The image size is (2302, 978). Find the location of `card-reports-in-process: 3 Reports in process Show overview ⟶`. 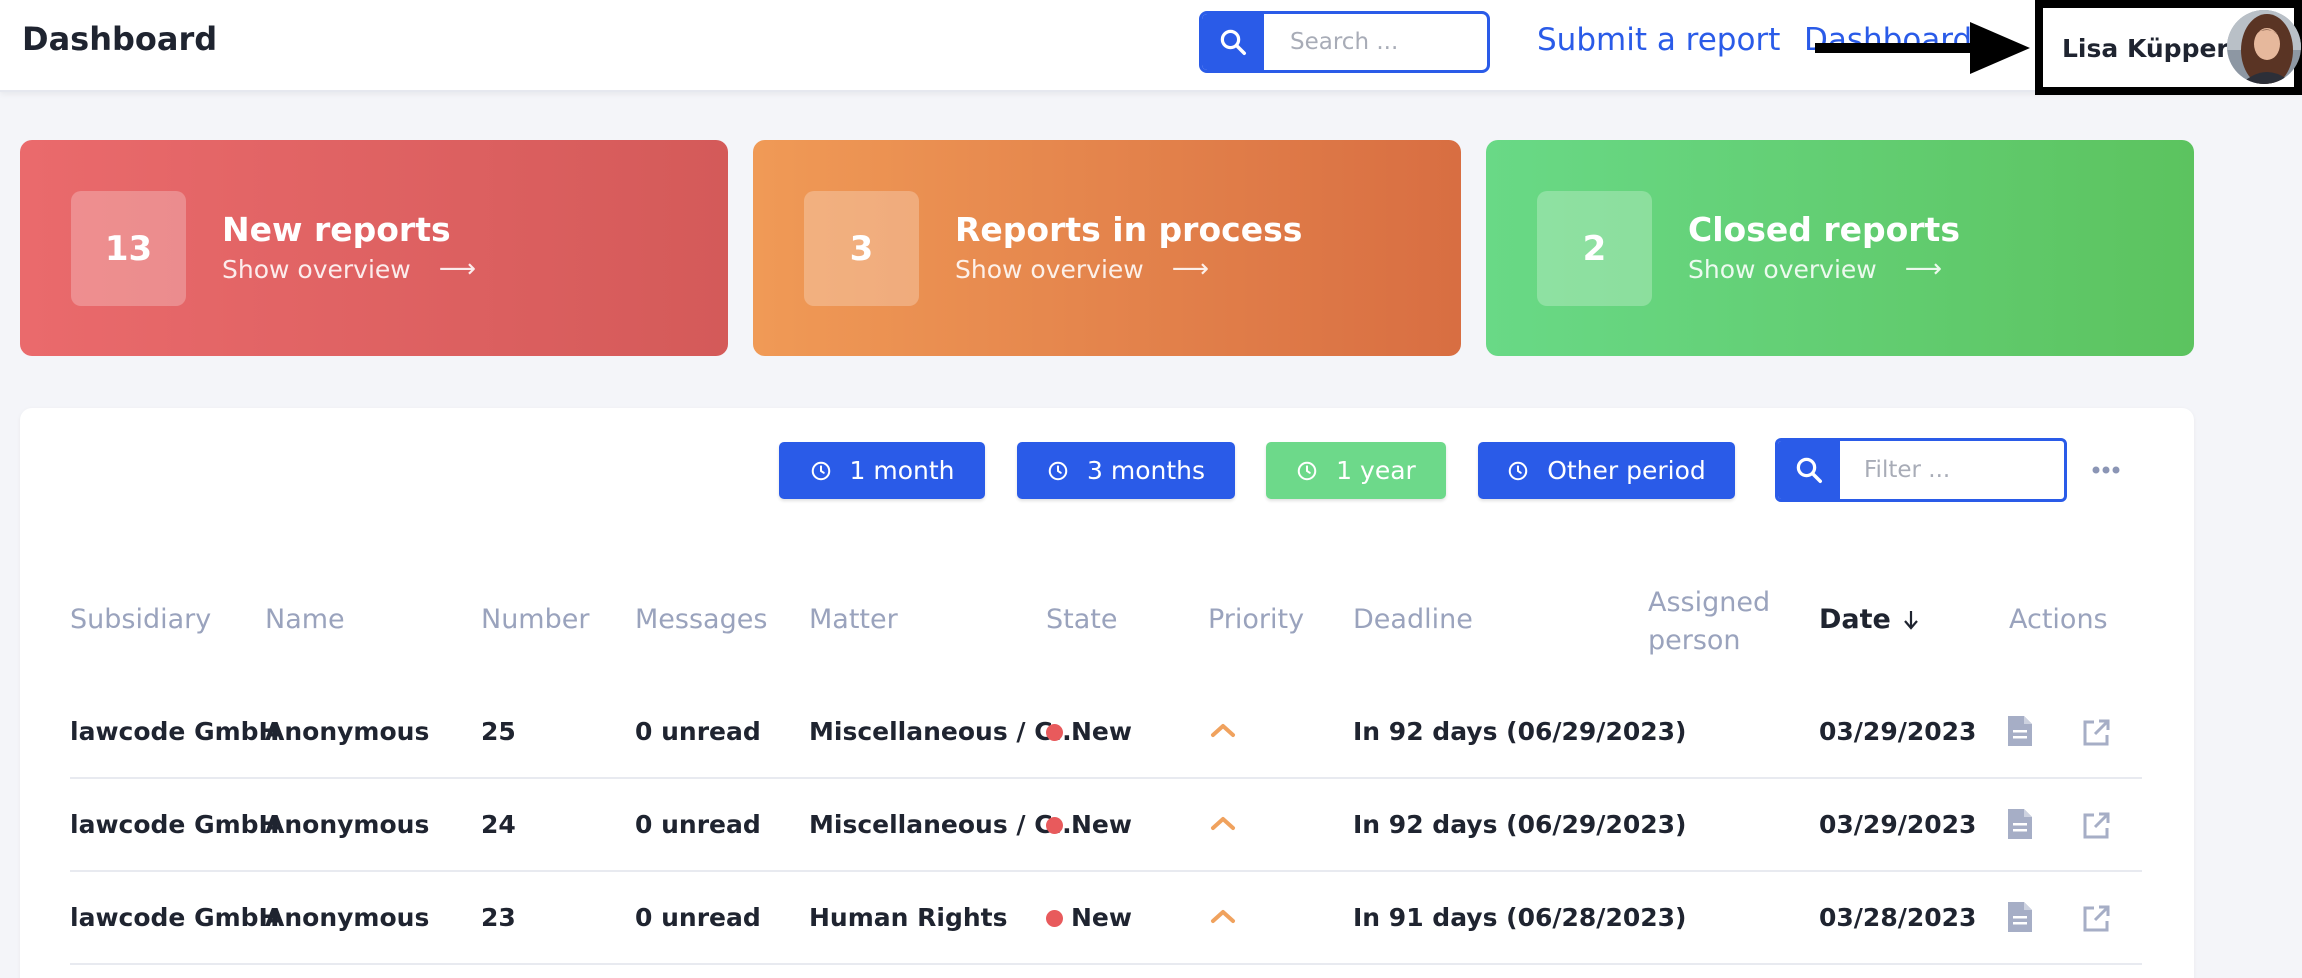

card-reports-in-process: 3 Reports in process Show overview ⟶ is located at coordinates (1107, 248).